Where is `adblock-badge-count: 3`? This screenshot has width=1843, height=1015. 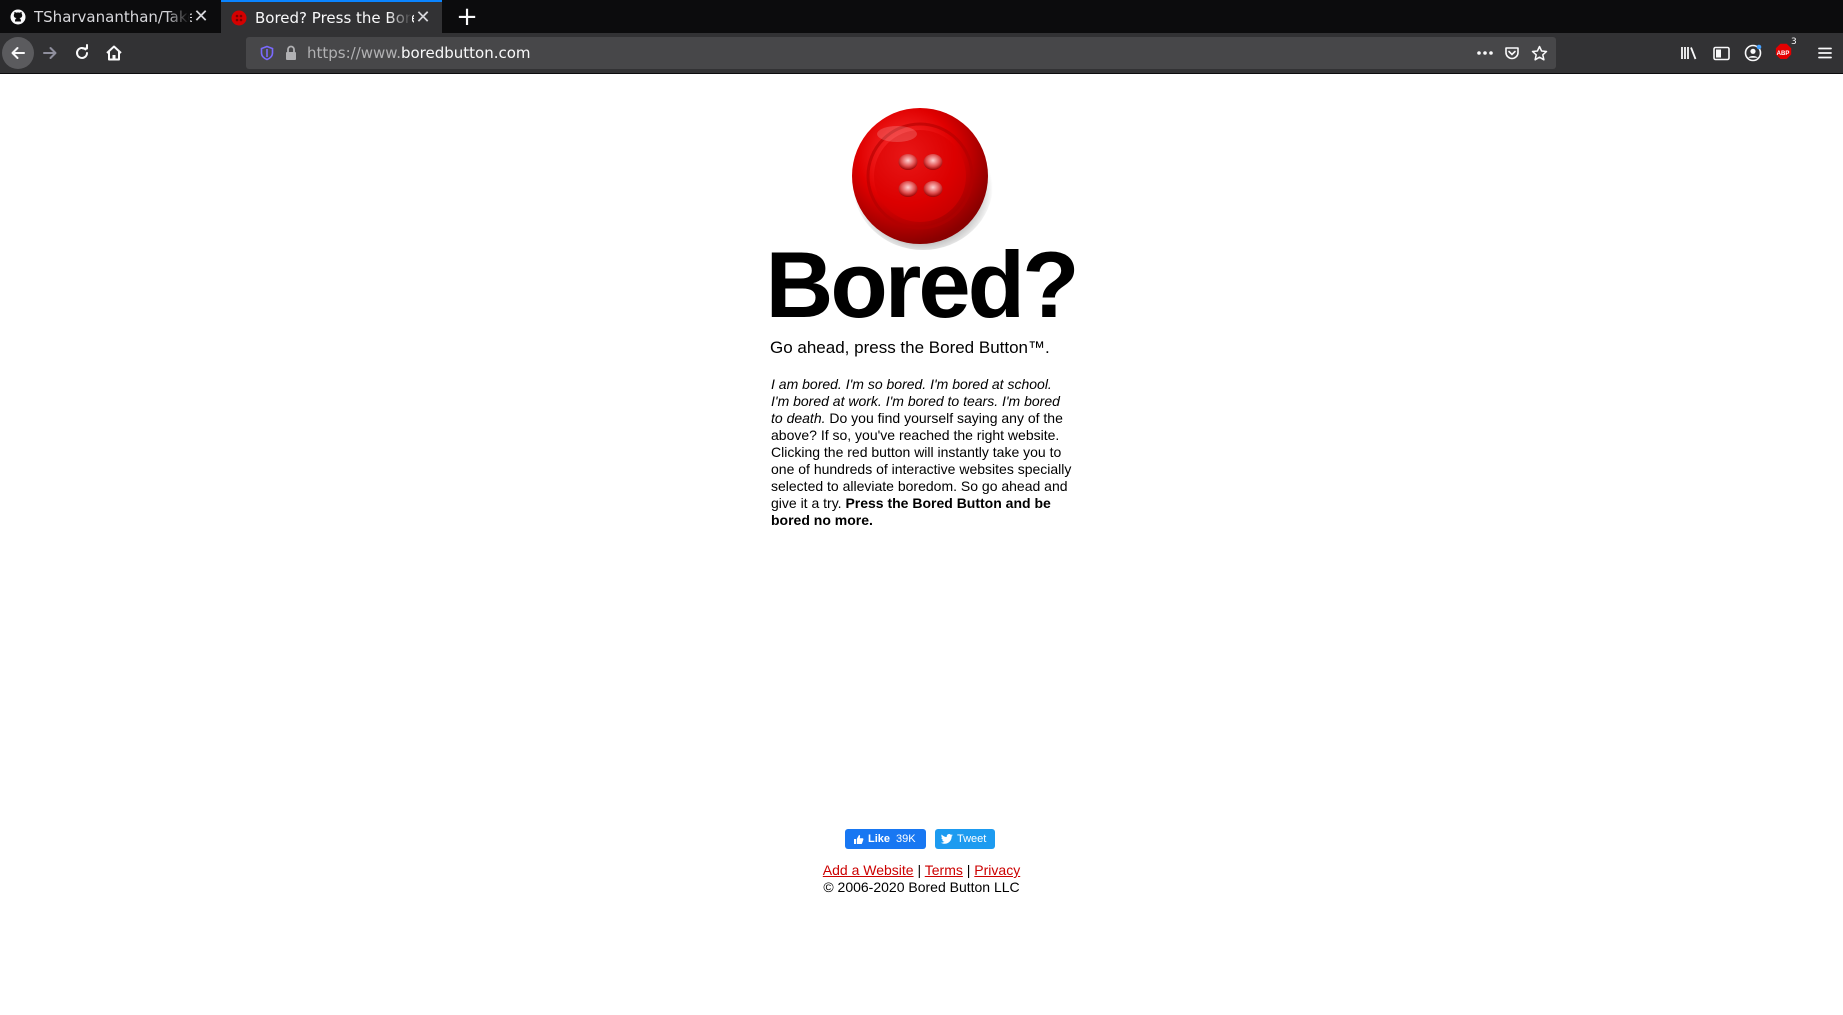
adblock-badge-count: 3 is located at coordinates (1794, 42).